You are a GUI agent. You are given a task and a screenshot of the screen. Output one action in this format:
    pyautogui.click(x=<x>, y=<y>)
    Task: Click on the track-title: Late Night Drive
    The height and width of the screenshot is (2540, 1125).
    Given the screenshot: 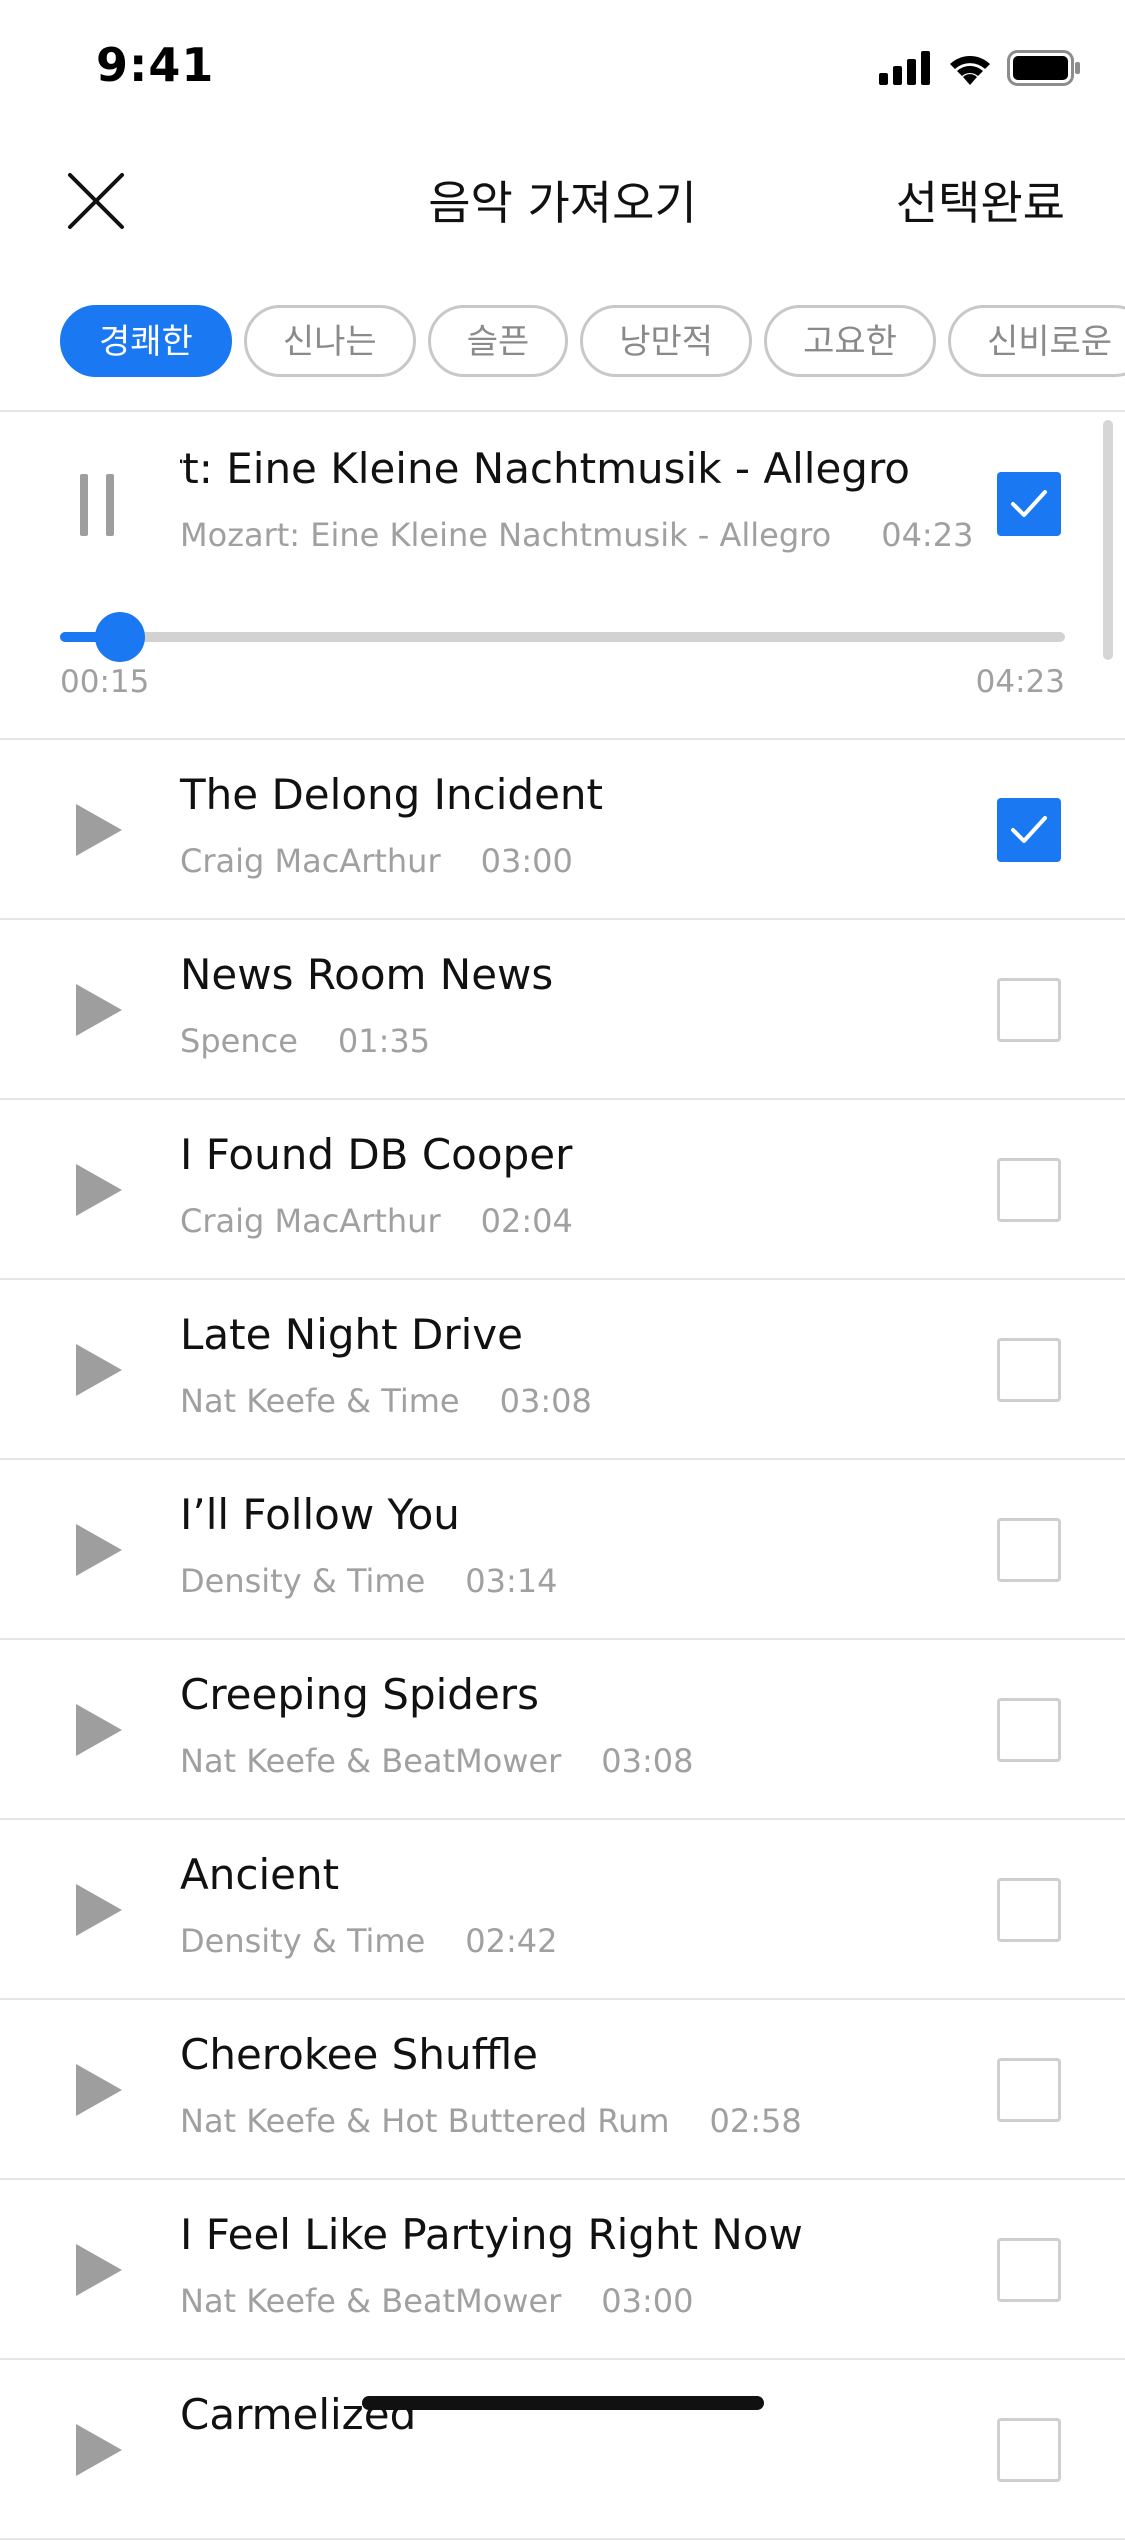 What is the action you would take?
    pyautogui.click(x=351, y=1334)
    